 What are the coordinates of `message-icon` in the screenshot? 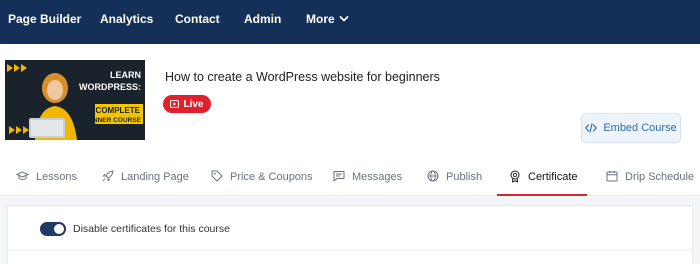 It's located at (339, 176).